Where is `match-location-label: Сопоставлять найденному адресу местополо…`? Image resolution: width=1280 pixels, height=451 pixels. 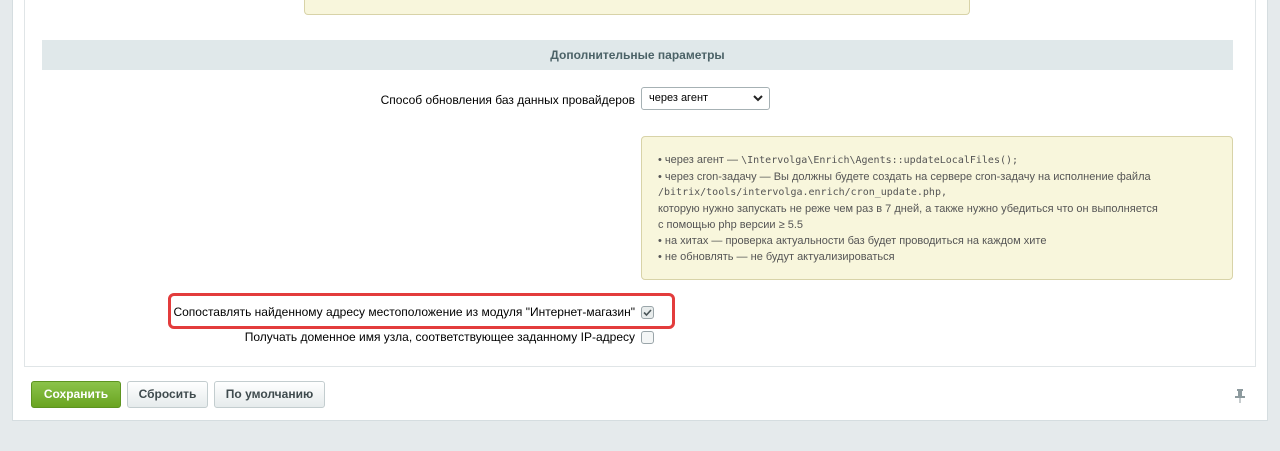
match-location-label: Сопоставлять найденному адресу местополо… is located at coordinates (404, 312).